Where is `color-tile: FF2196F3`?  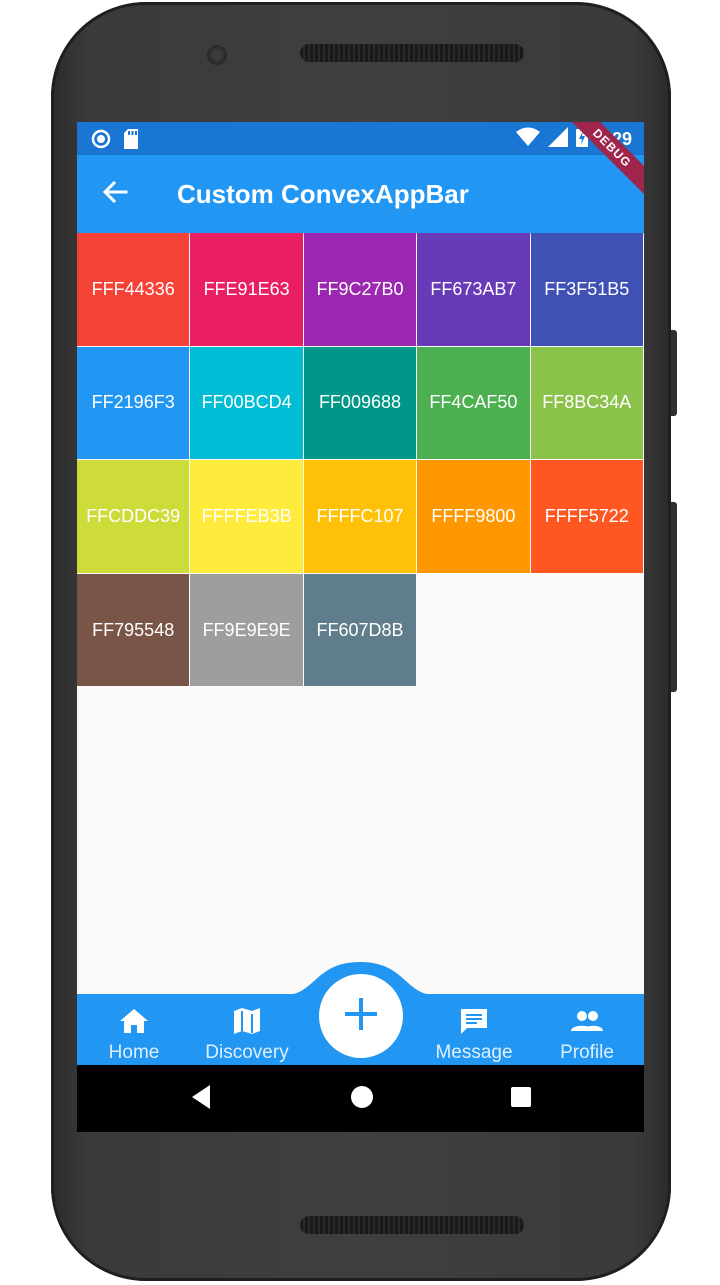
color-tile: FF2196F3 is located at coordinates (133, 403).